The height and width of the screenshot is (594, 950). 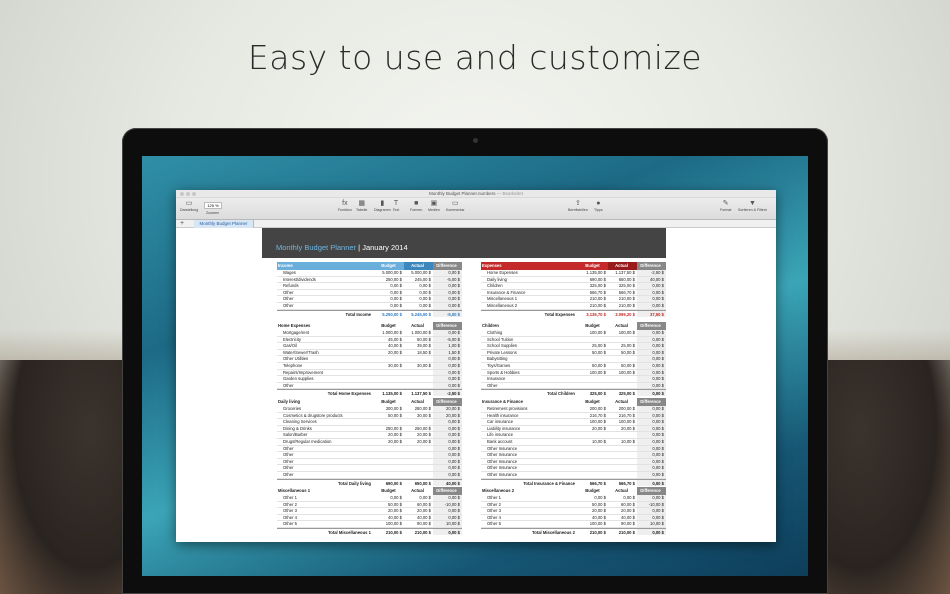 What do you see at coordinates (530, 333) in the screenshot?
I see `row-label: Clothing` at bounding box center [530, 333].